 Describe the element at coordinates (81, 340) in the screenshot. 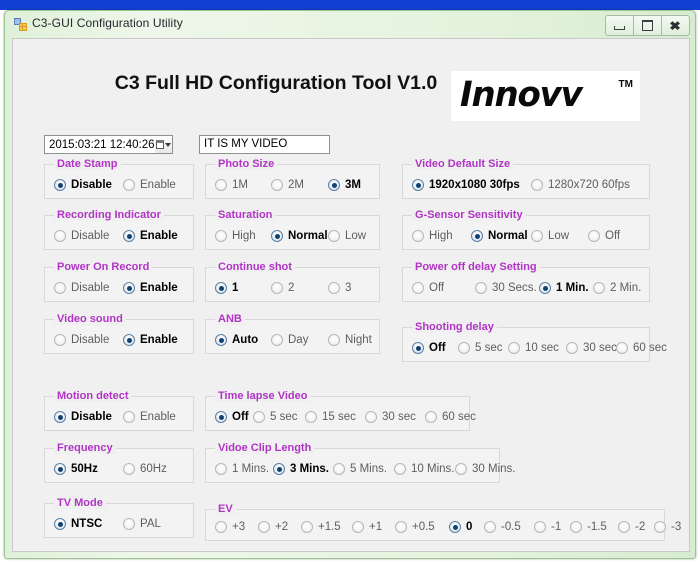

I see `radio-option-video_sound-0: Disable` at that location.